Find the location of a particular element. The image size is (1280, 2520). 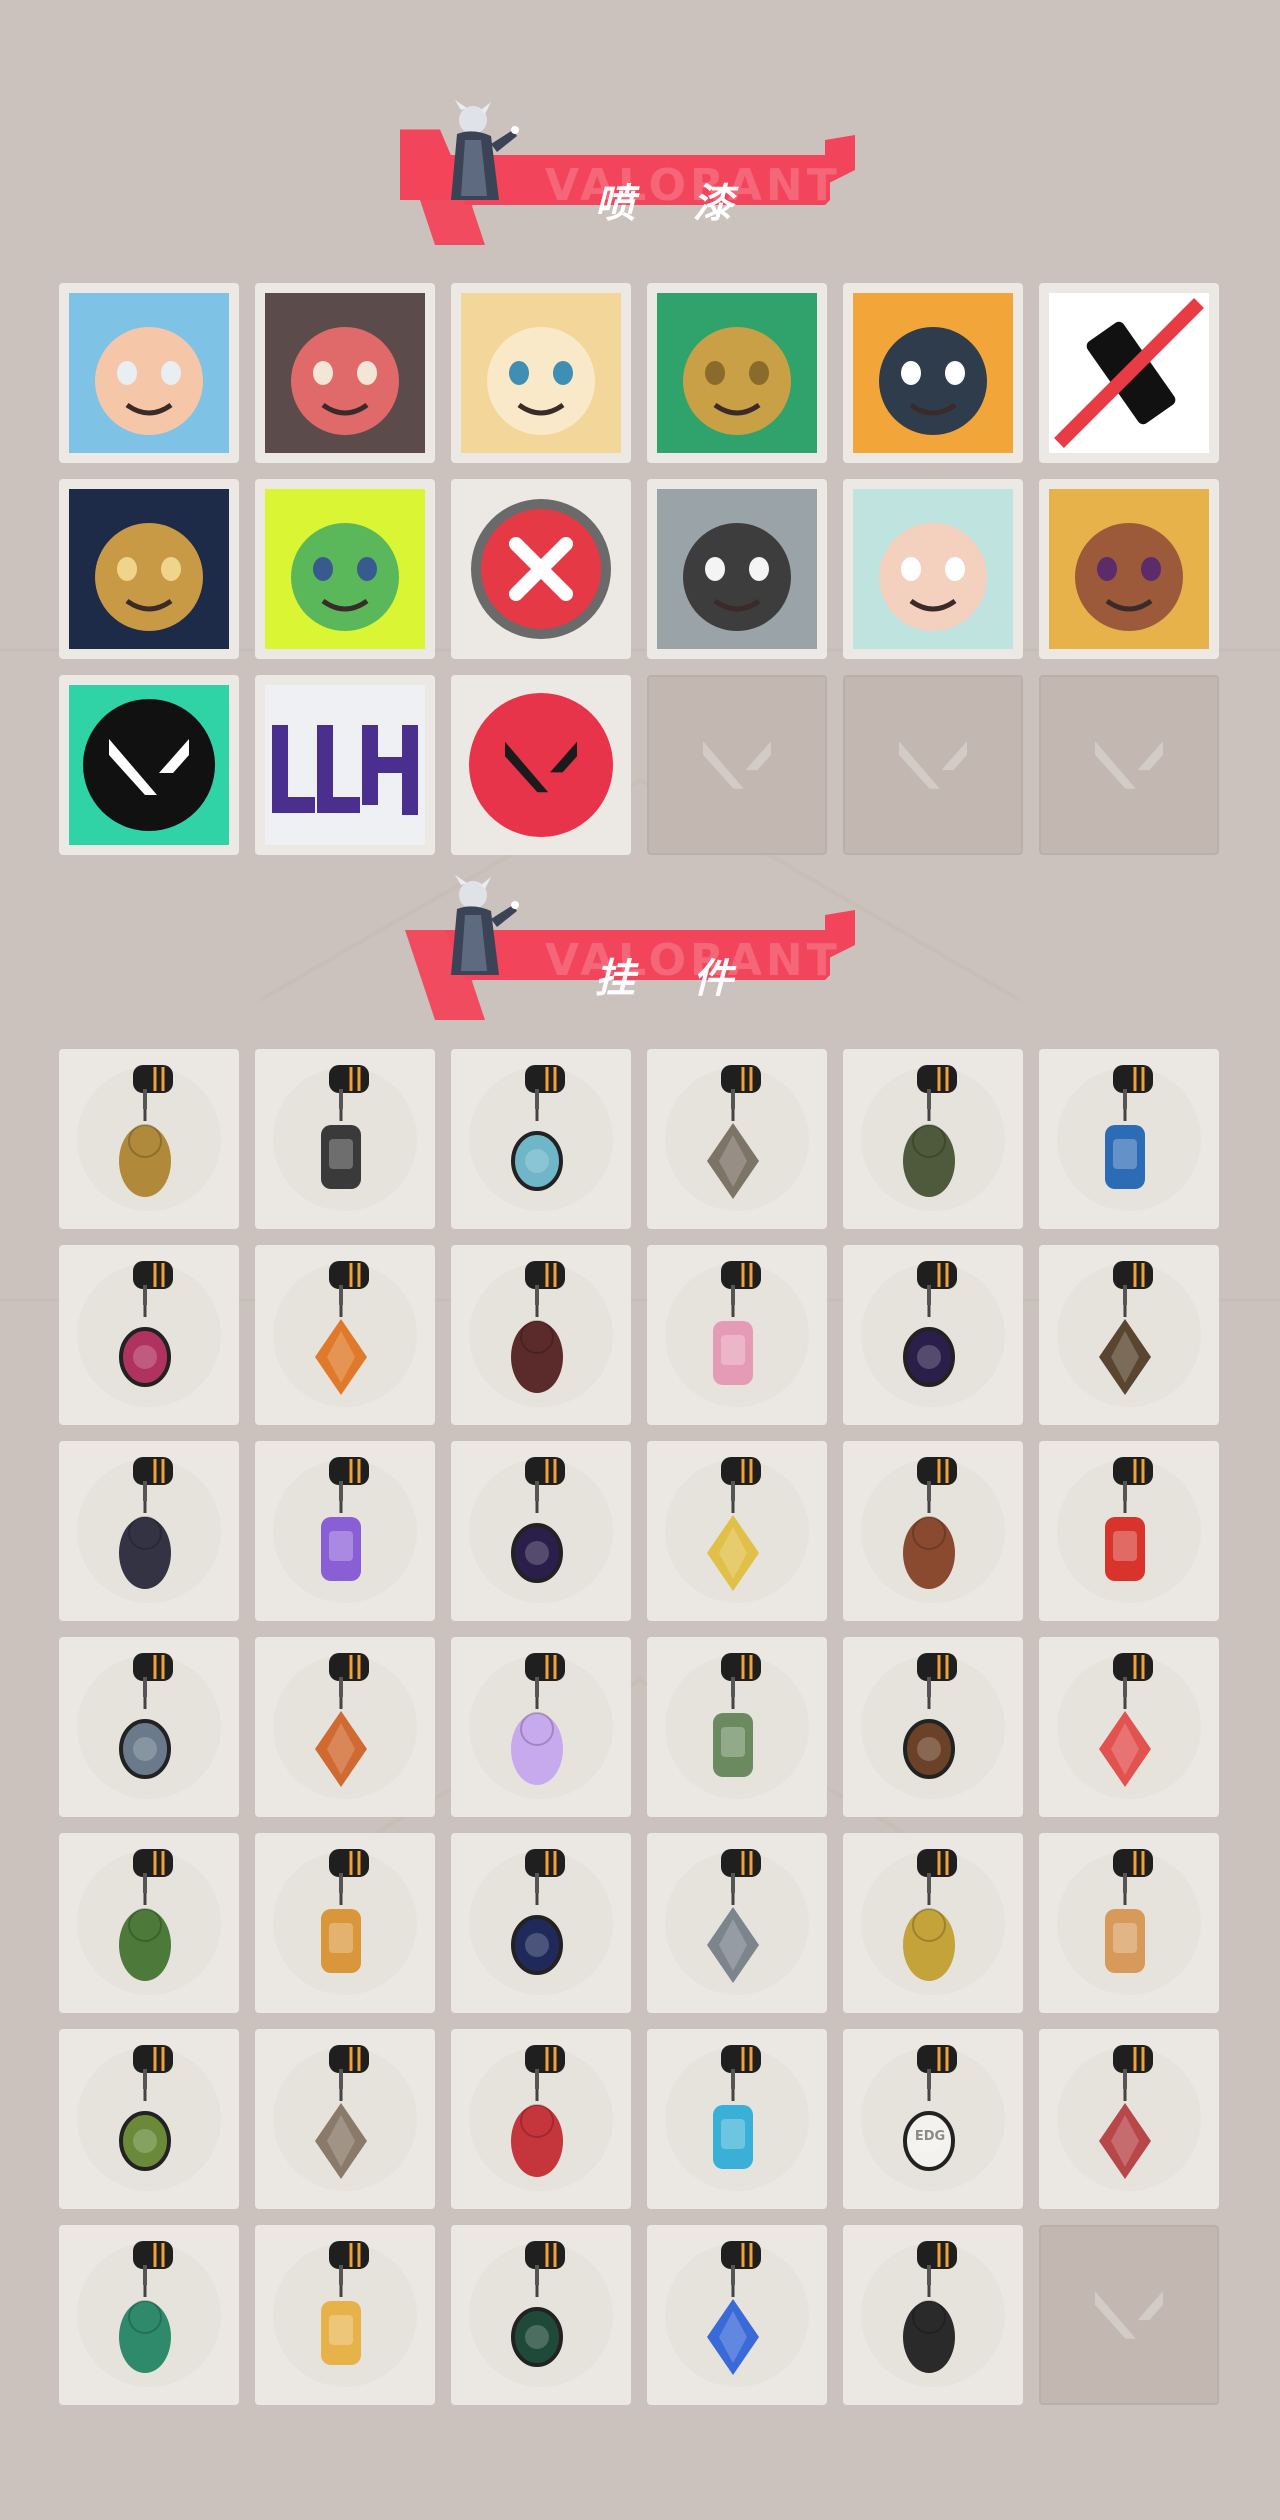

valorant-logo-placeholder-icon is located at coordinates (1129, 2315).